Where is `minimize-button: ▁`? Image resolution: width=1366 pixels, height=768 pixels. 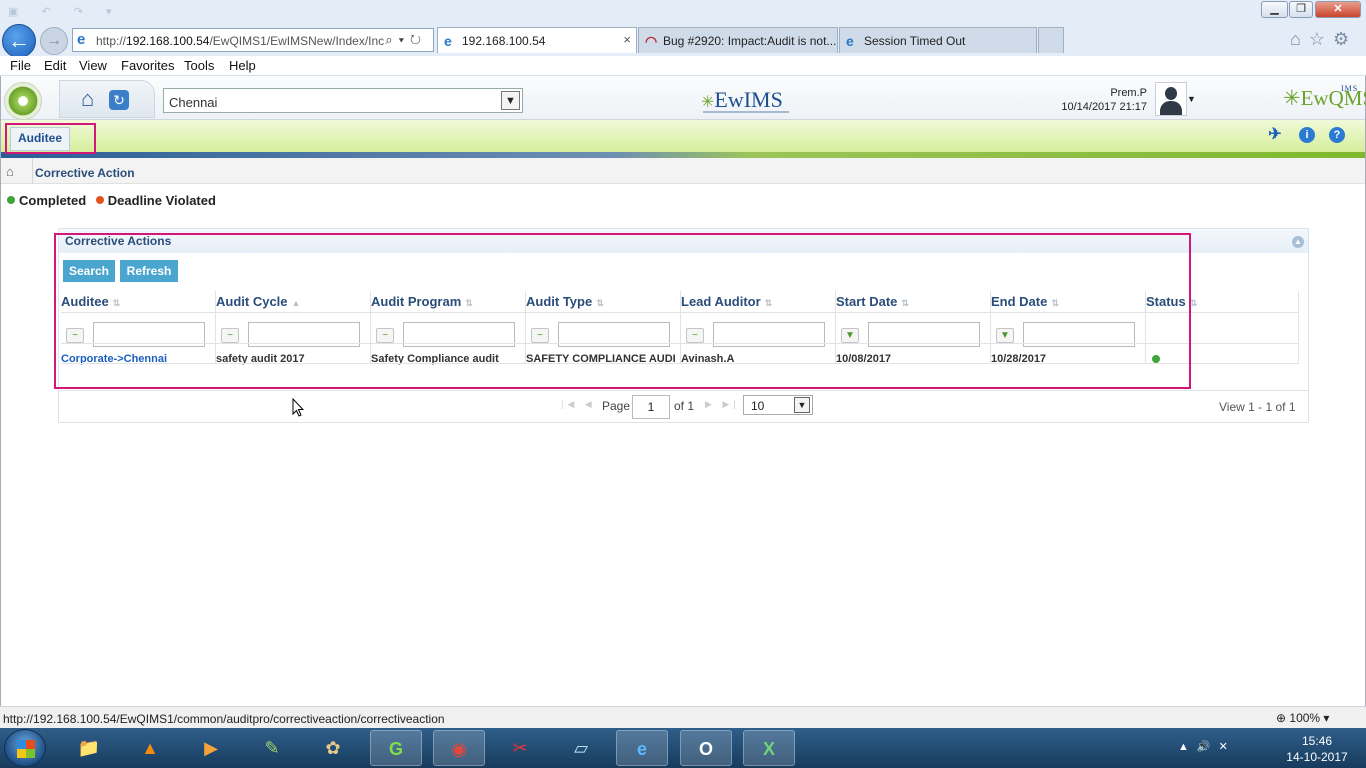 minimize-button: ▁ is located at coordinates (1274, 9).